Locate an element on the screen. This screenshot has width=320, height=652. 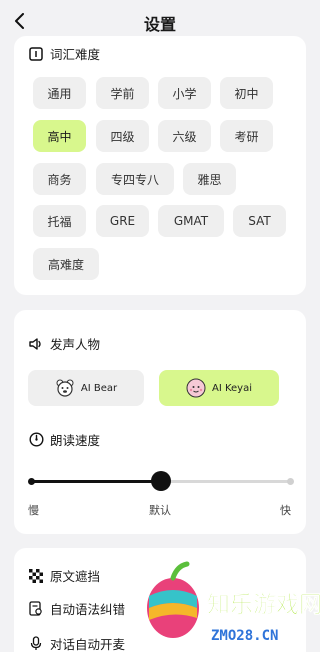
feature-row-auto-mic: 对话自动开麦 is located at coordinates (76, 643).